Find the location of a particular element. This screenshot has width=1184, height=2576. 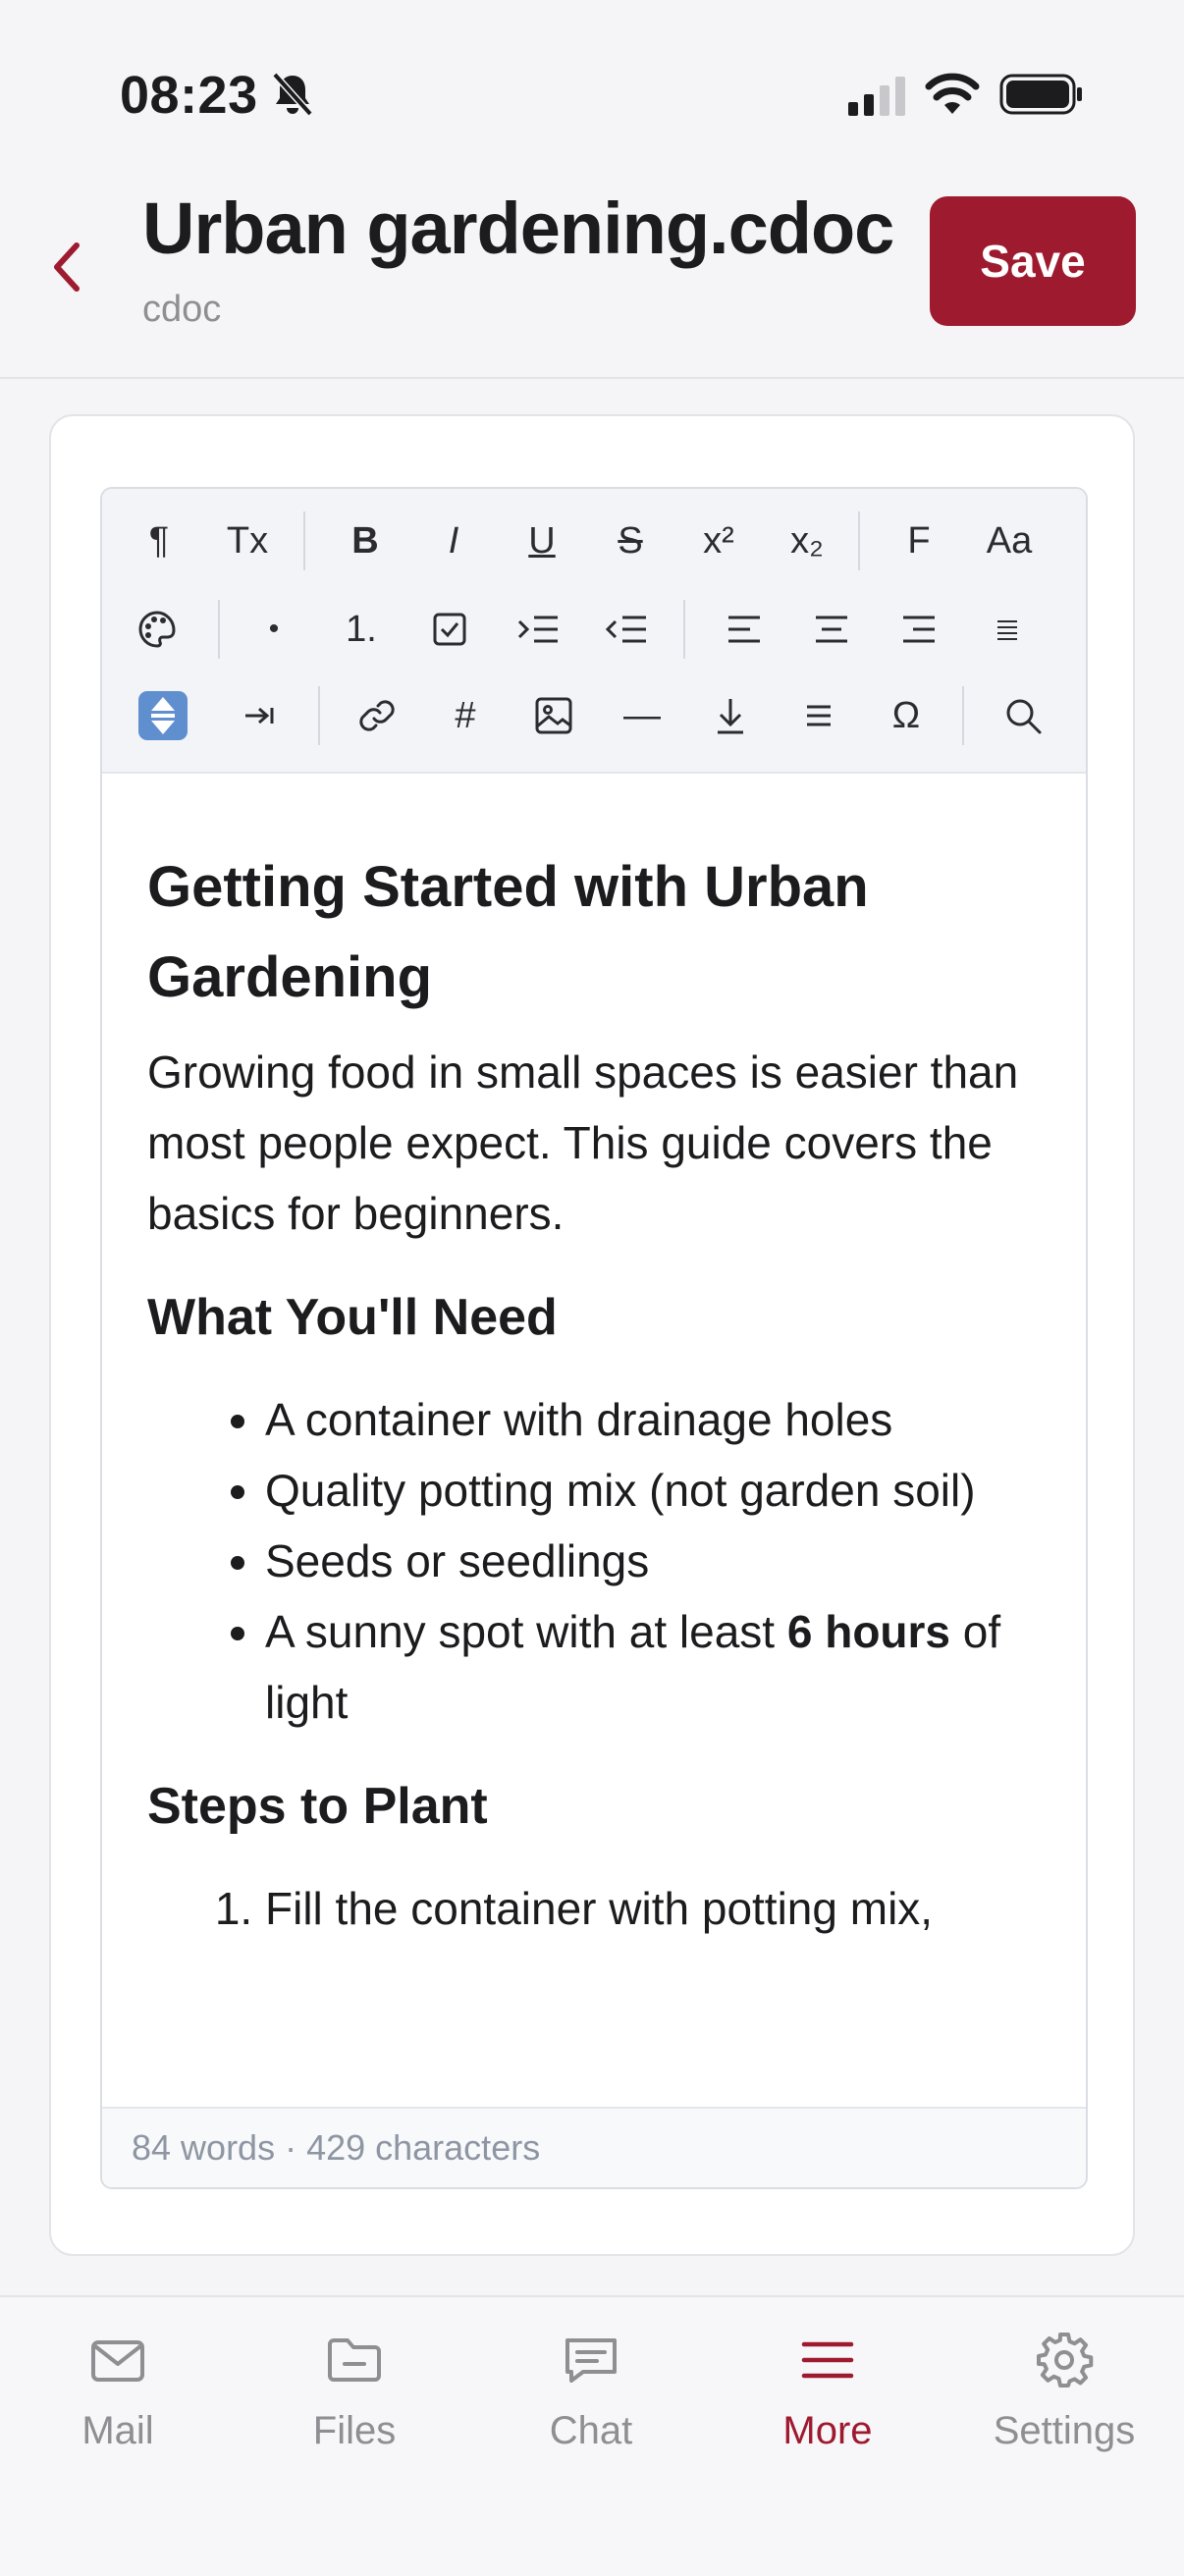

special-char-button: Ω is located at coordinates (906, 715).